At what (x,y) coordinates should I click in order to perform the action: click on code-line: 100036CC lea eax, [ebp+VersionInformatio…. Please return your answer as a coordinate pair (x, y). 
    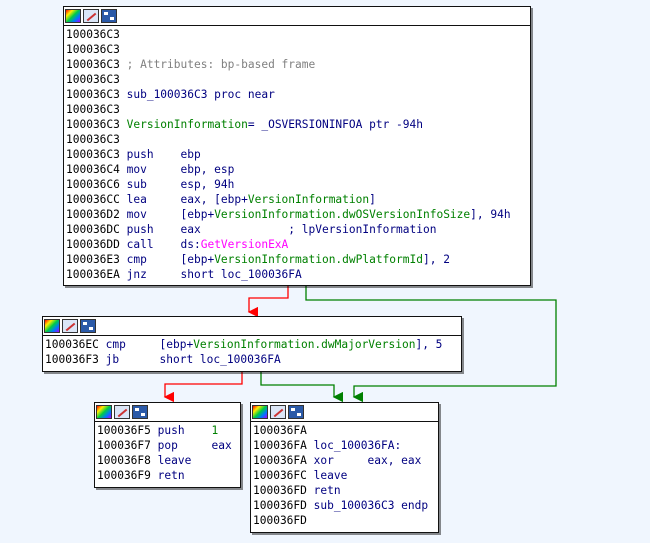
    Looking at the image, I should click on (297, 199).